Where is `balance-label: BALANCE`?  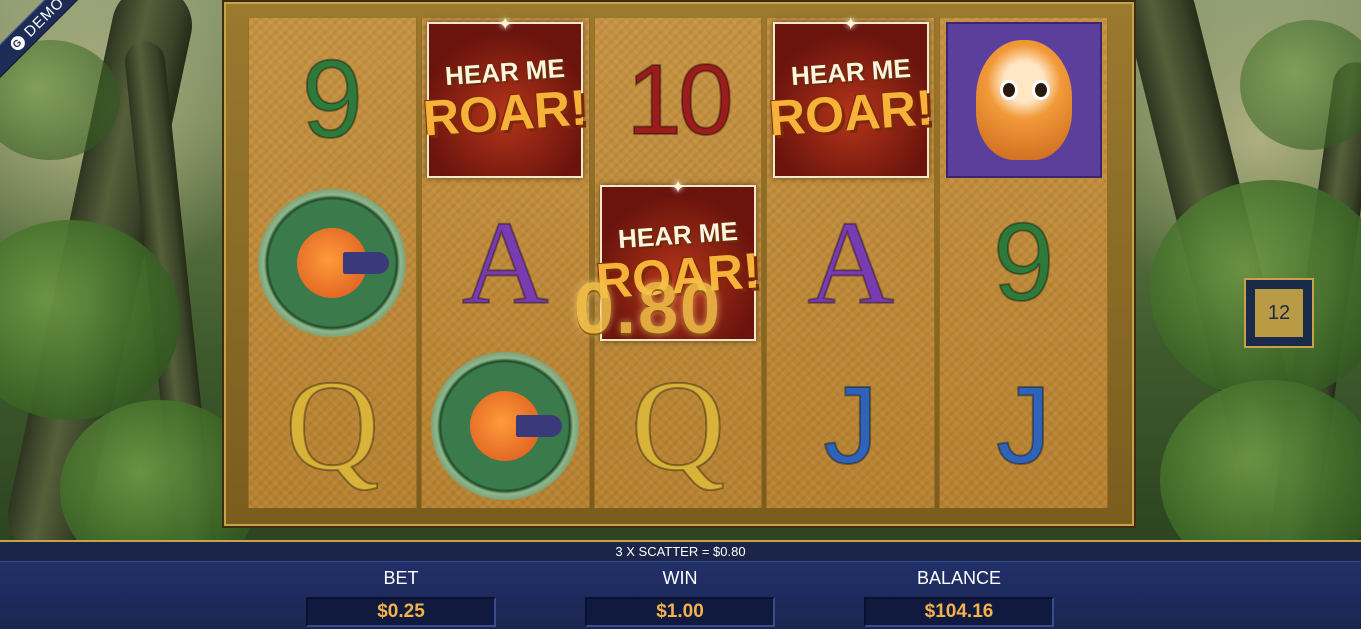 balance-label: BALANCE is located at coordinates (959, 578).